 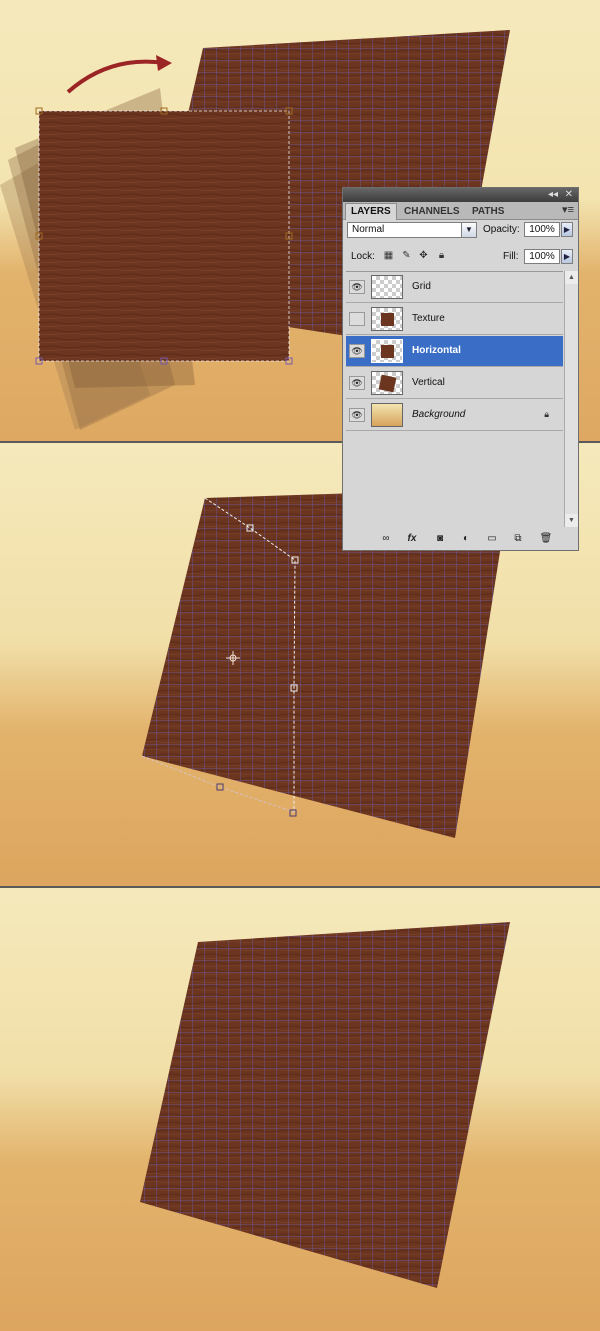 I want to click on opacity-arrow-icon: ▶, so click(x=567, y=229).